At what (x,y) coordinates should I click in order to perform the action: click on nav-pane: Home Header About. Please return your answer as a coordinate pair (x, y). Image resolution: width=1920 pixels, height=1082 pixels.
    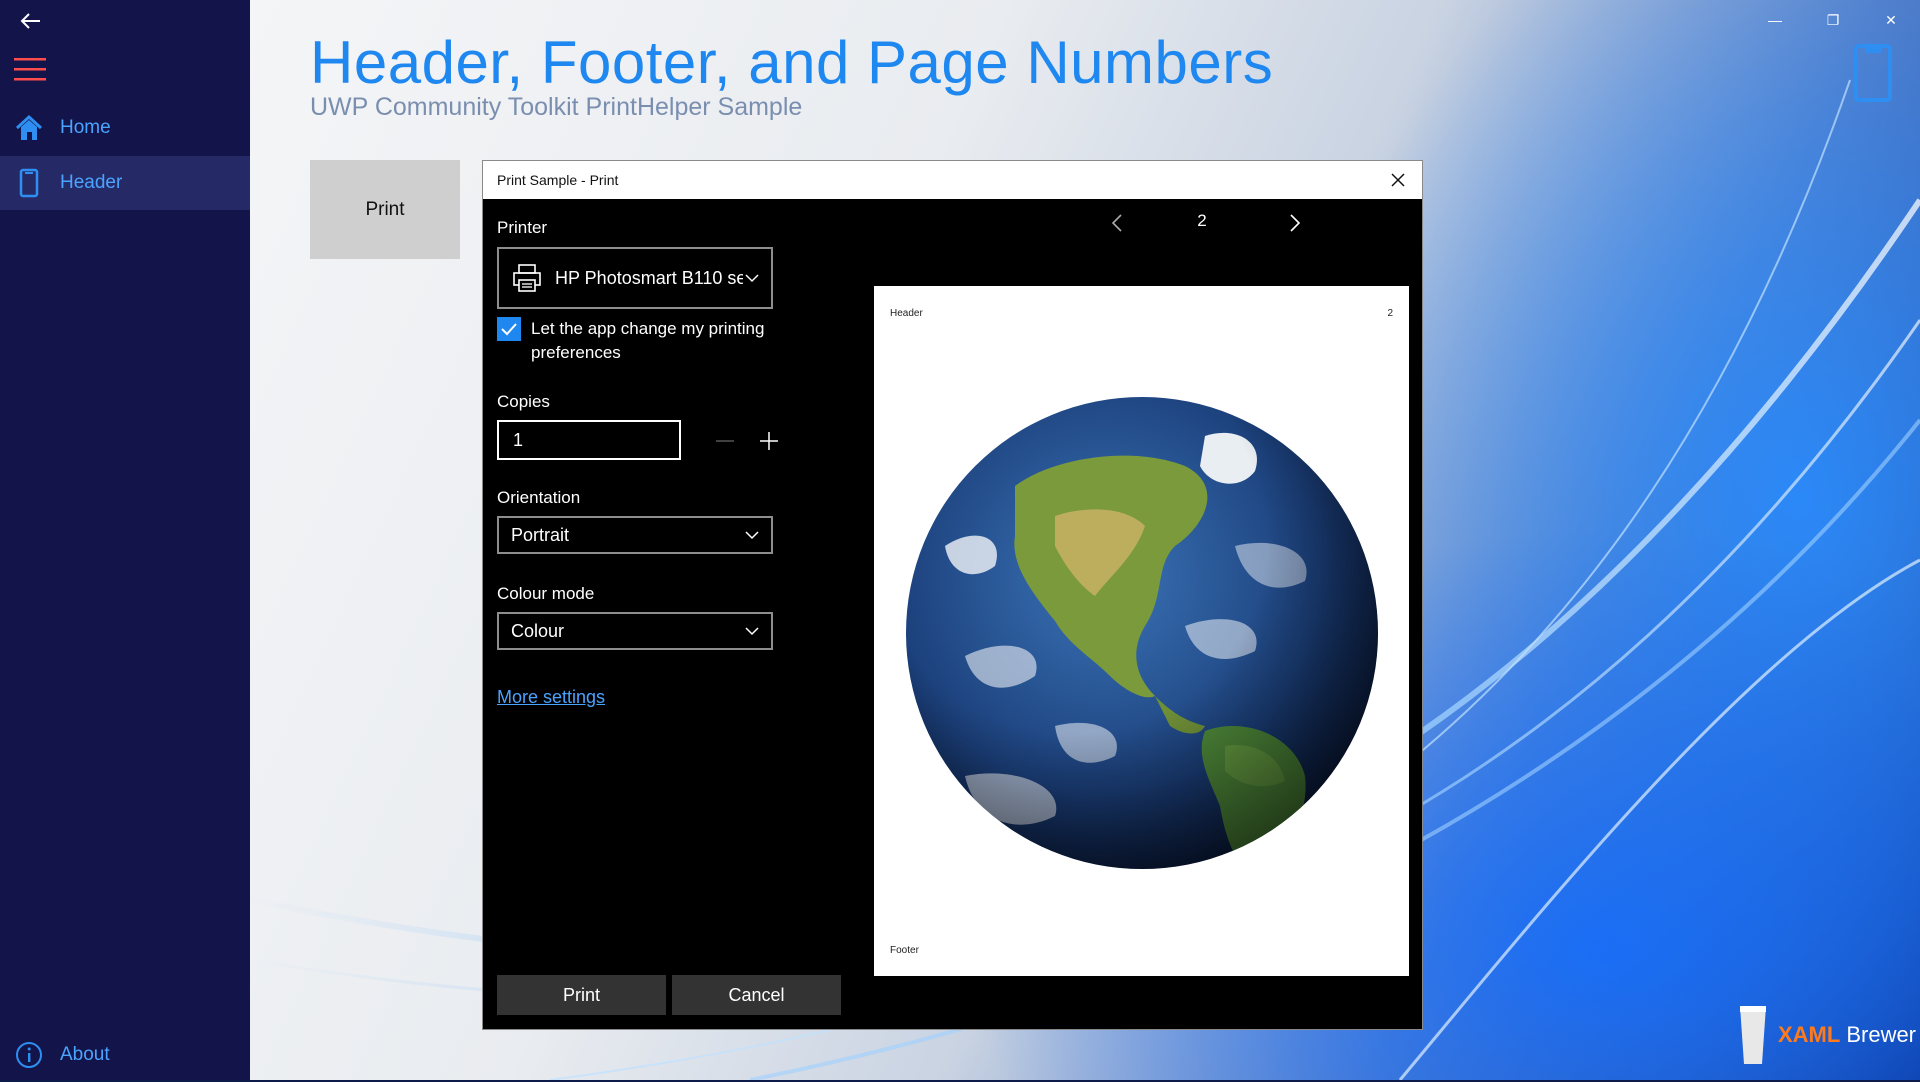
    Looking at the image, I should click on (125, 540).